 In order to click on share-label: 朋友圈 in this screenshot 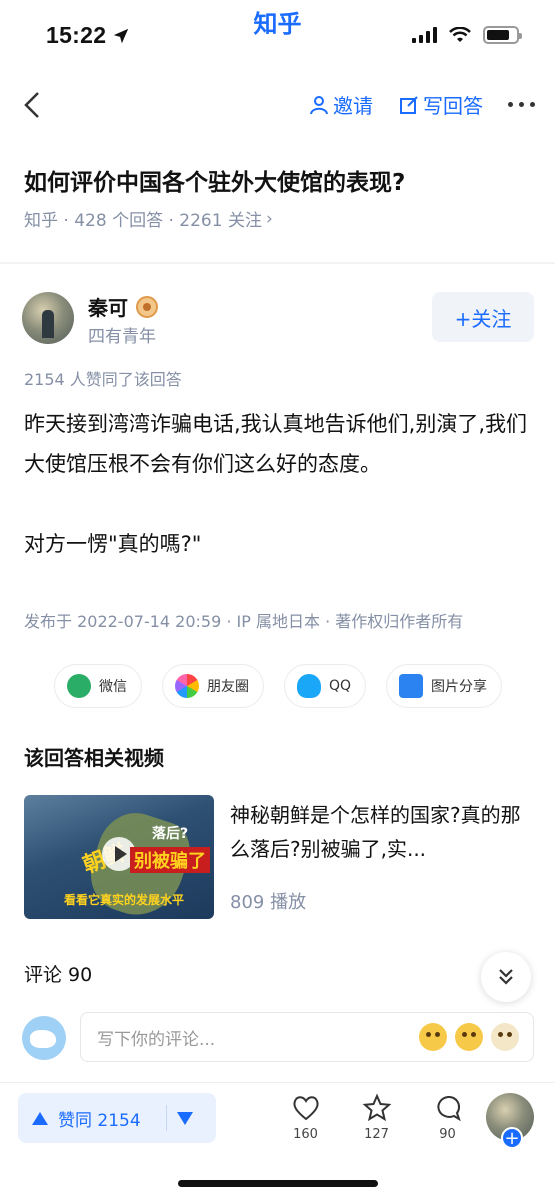, I will do `click(228, 687)`.